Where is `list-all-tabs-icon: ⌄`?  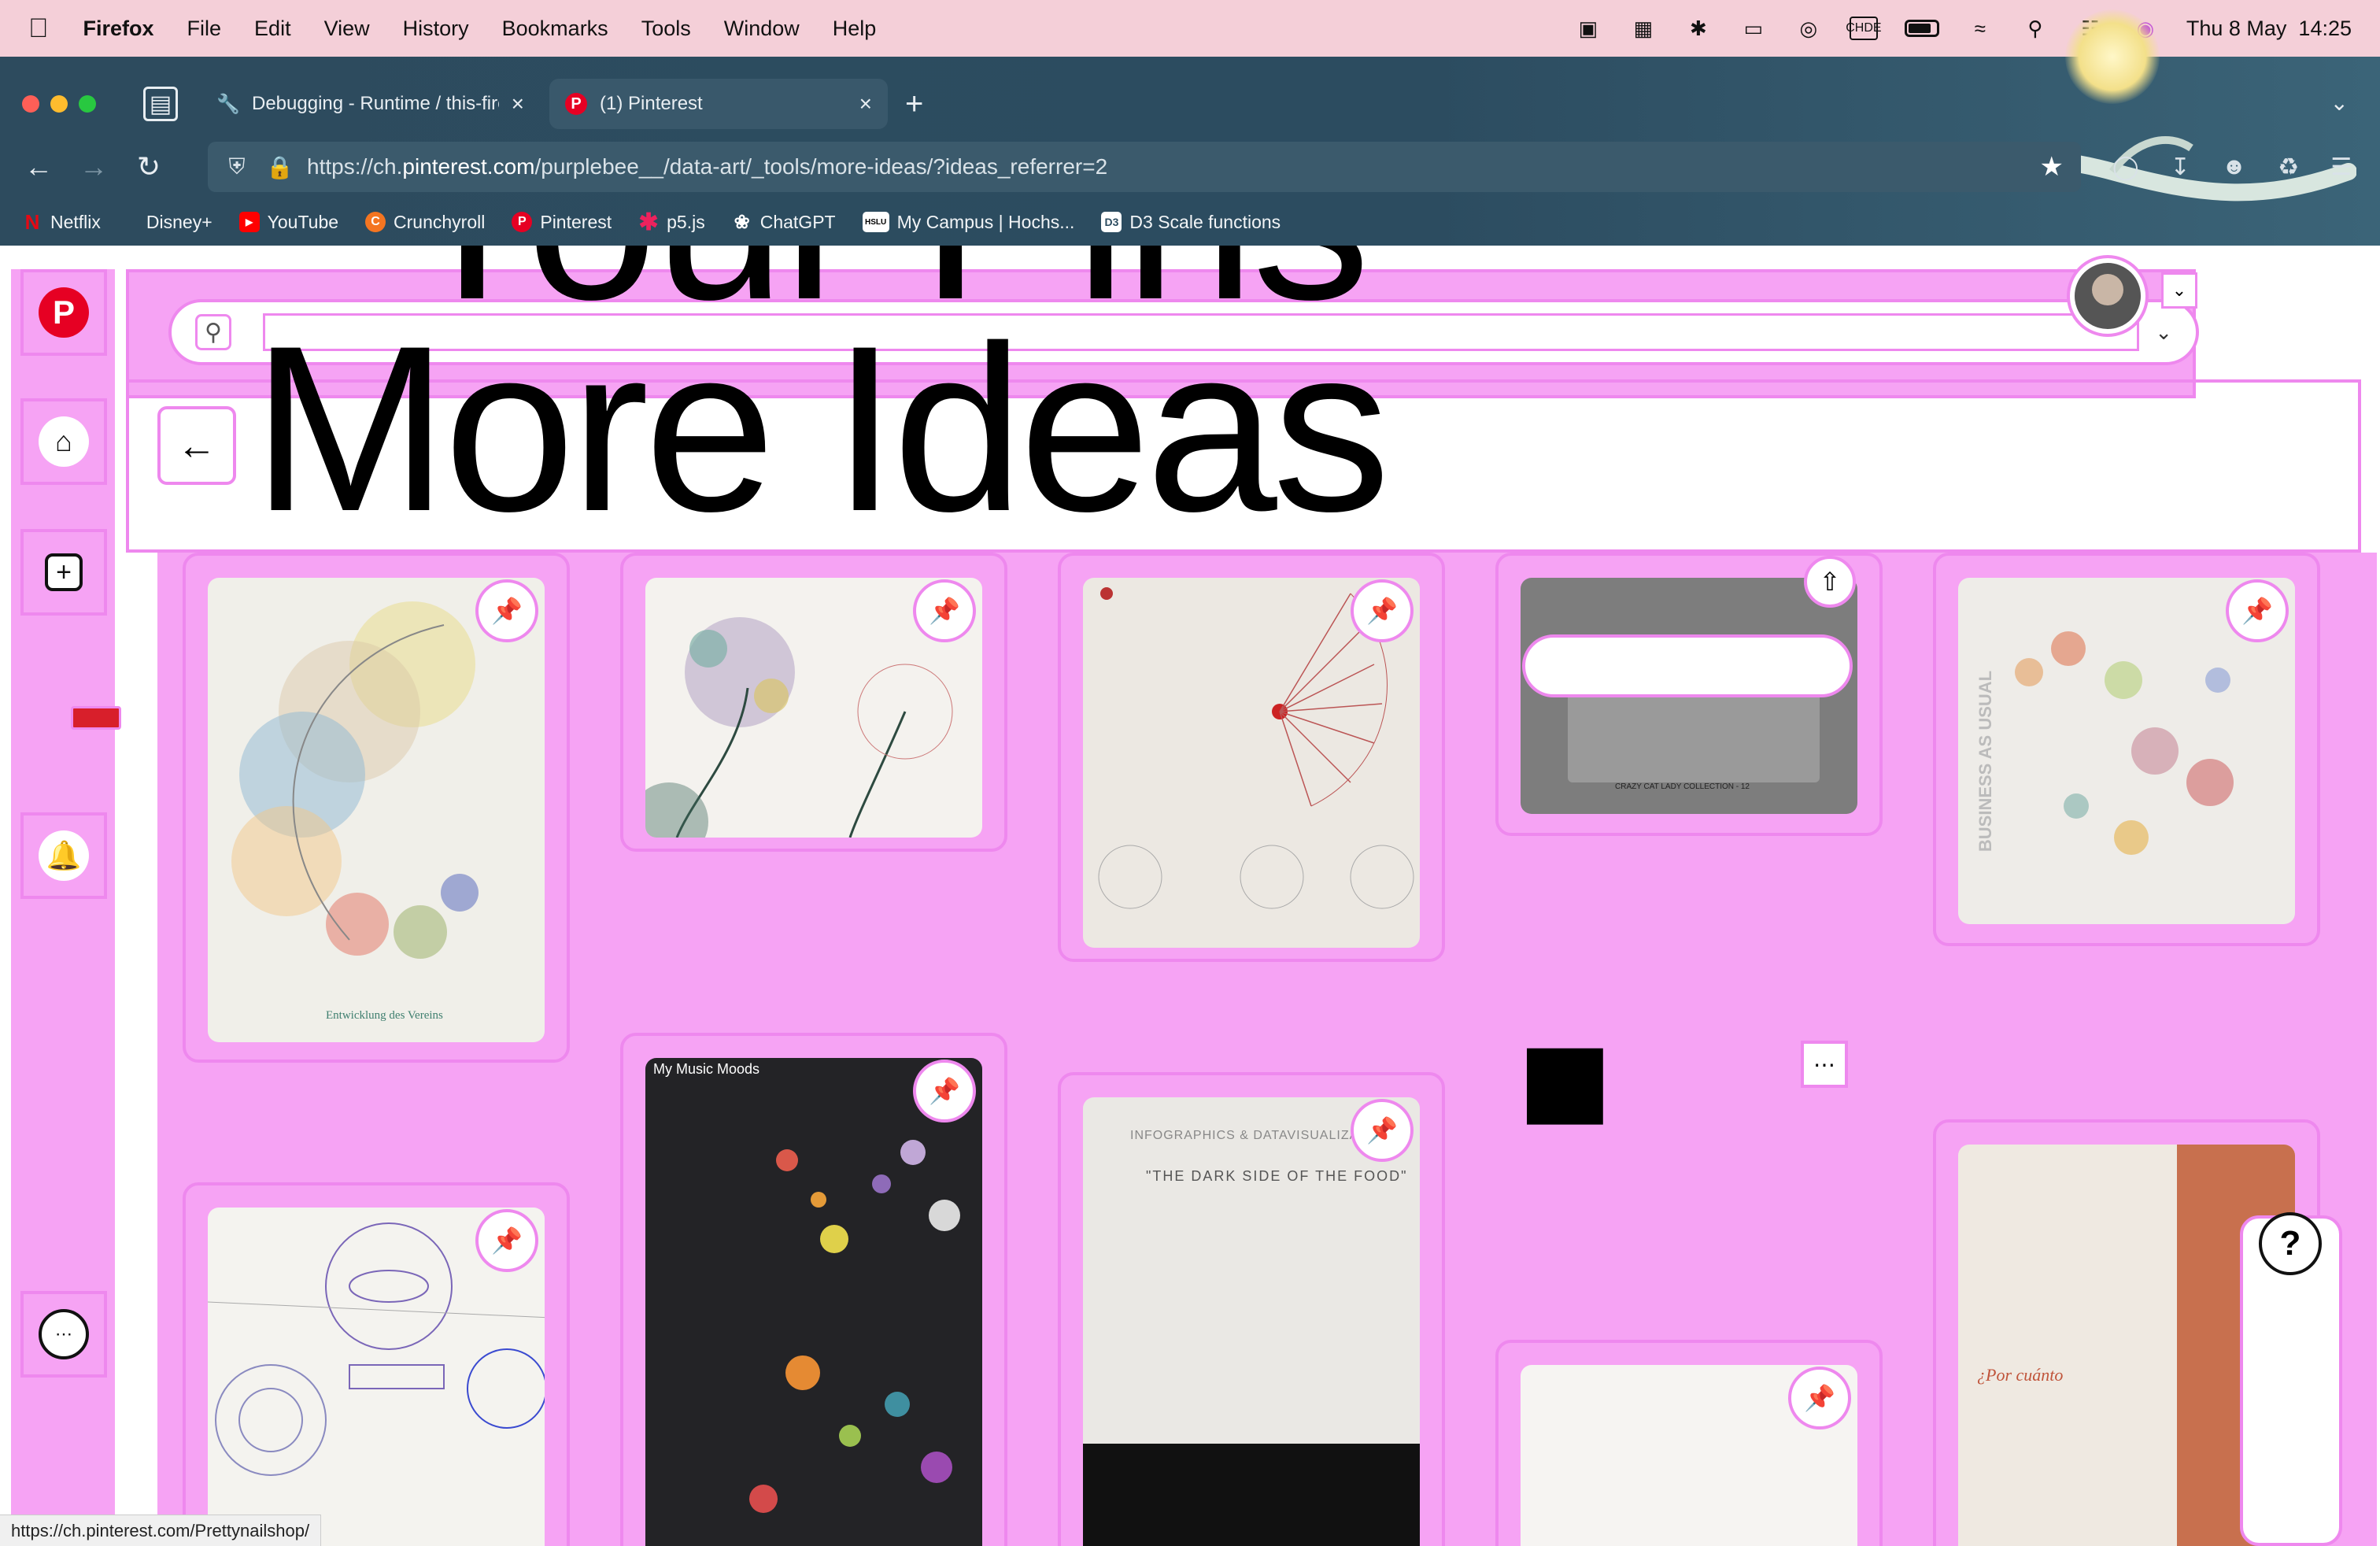 list-all-tabs-icon: ⌄ is located at coordinates (2339, 103).